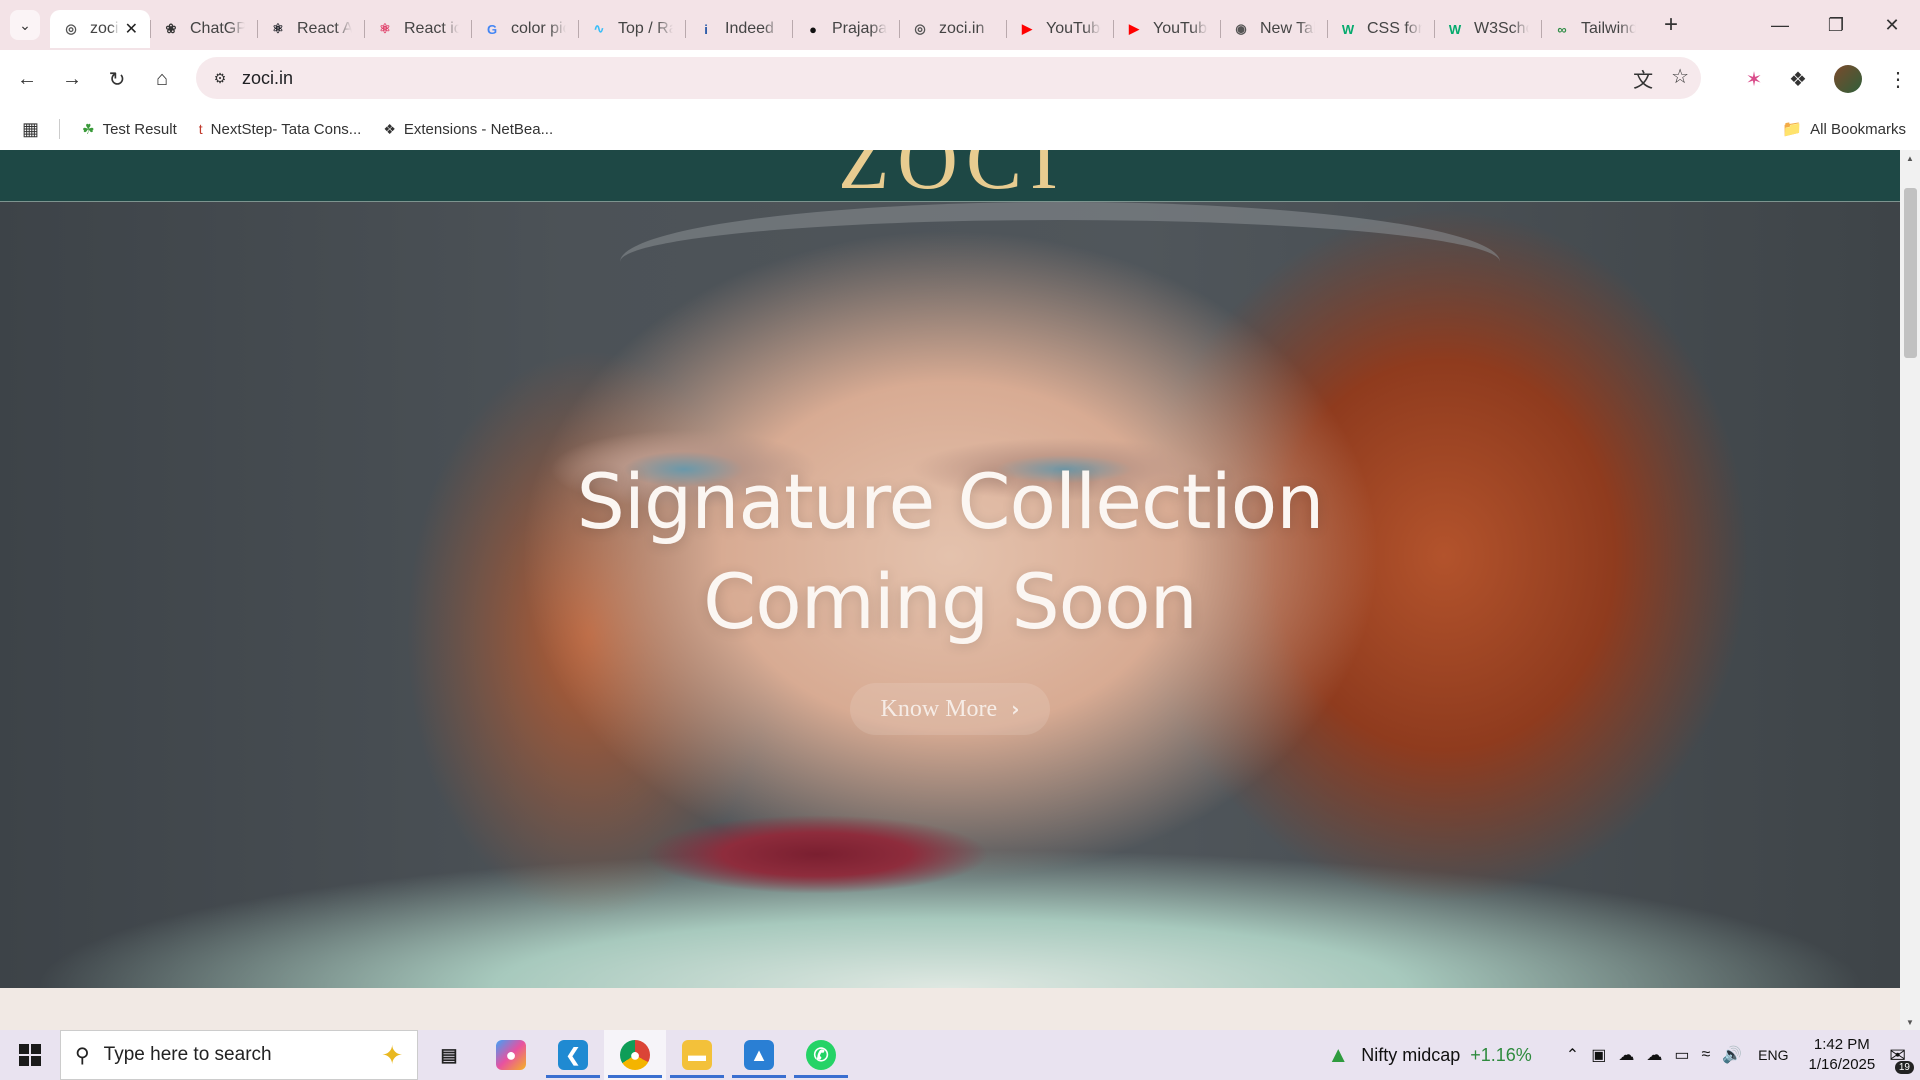 The image size is (1920, 1080). I want to click on home-icon: ⌂, so click(162, 78).